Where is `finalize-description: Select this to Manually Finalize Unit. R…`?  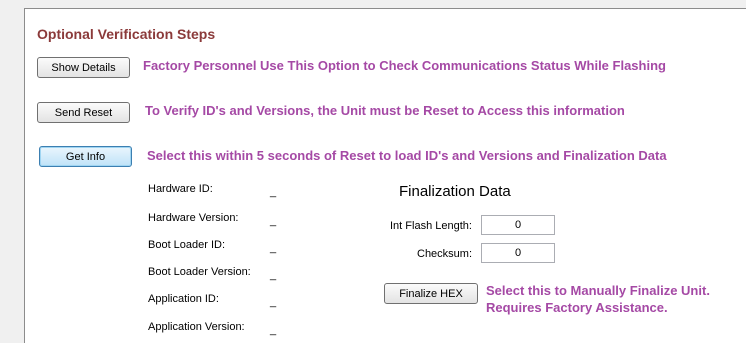 finalize-description: Select this to Manually Finalize Unit. R… is located at coordinates (598, 299).